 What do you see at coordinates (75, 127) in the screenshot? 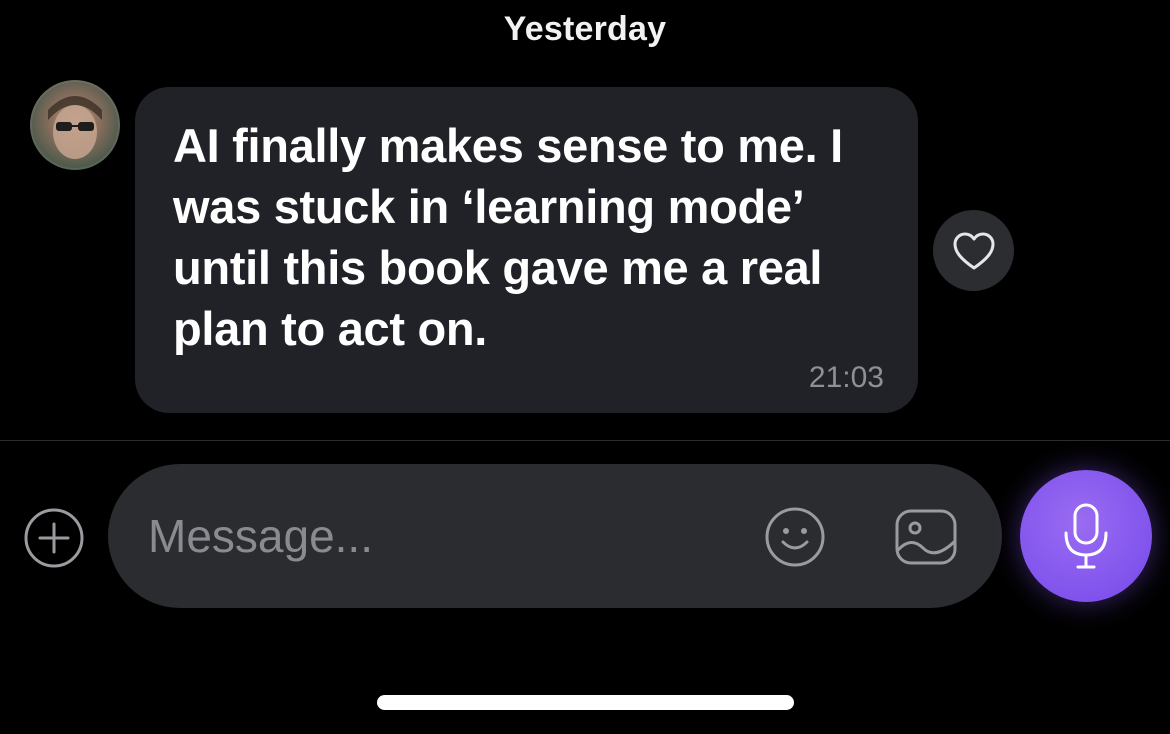
I see `avatar-photo` at bounding box center [75, 127].